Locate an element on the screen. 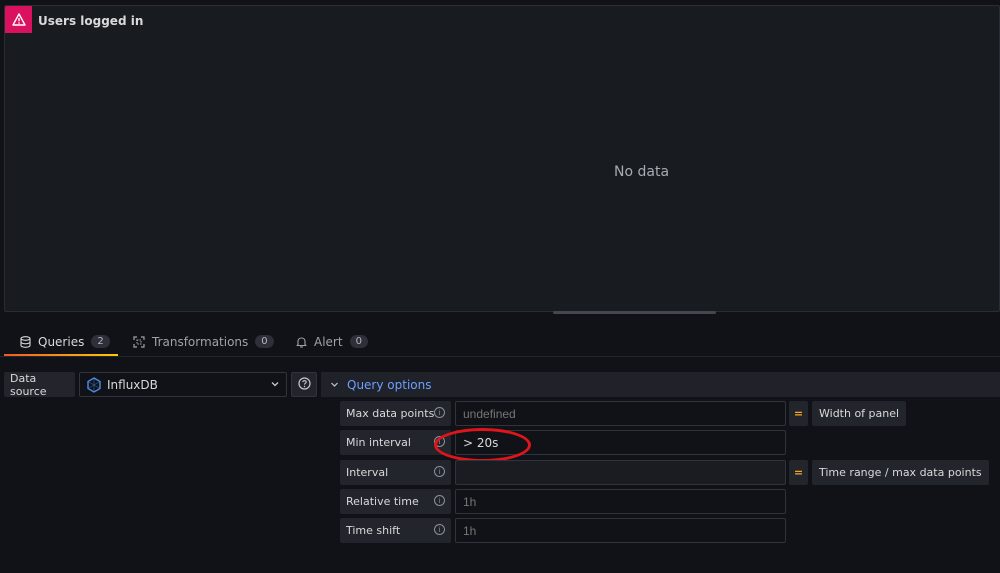 This screenshot has width=1000, height=573. editor-tabs: Queries 2 Transformations 0 Alert 0 is located at coordinates (500, 341).